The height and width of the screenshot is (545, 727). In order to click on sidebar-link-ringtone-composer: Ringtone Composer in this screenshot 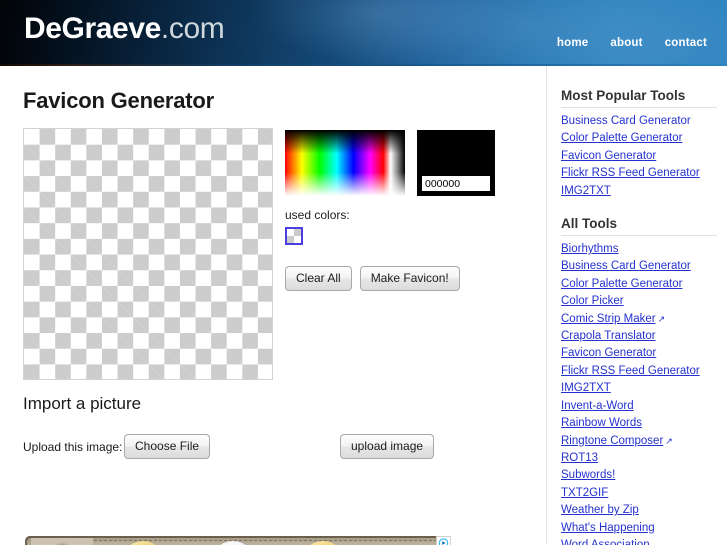, I will do `click(612, 441)`.